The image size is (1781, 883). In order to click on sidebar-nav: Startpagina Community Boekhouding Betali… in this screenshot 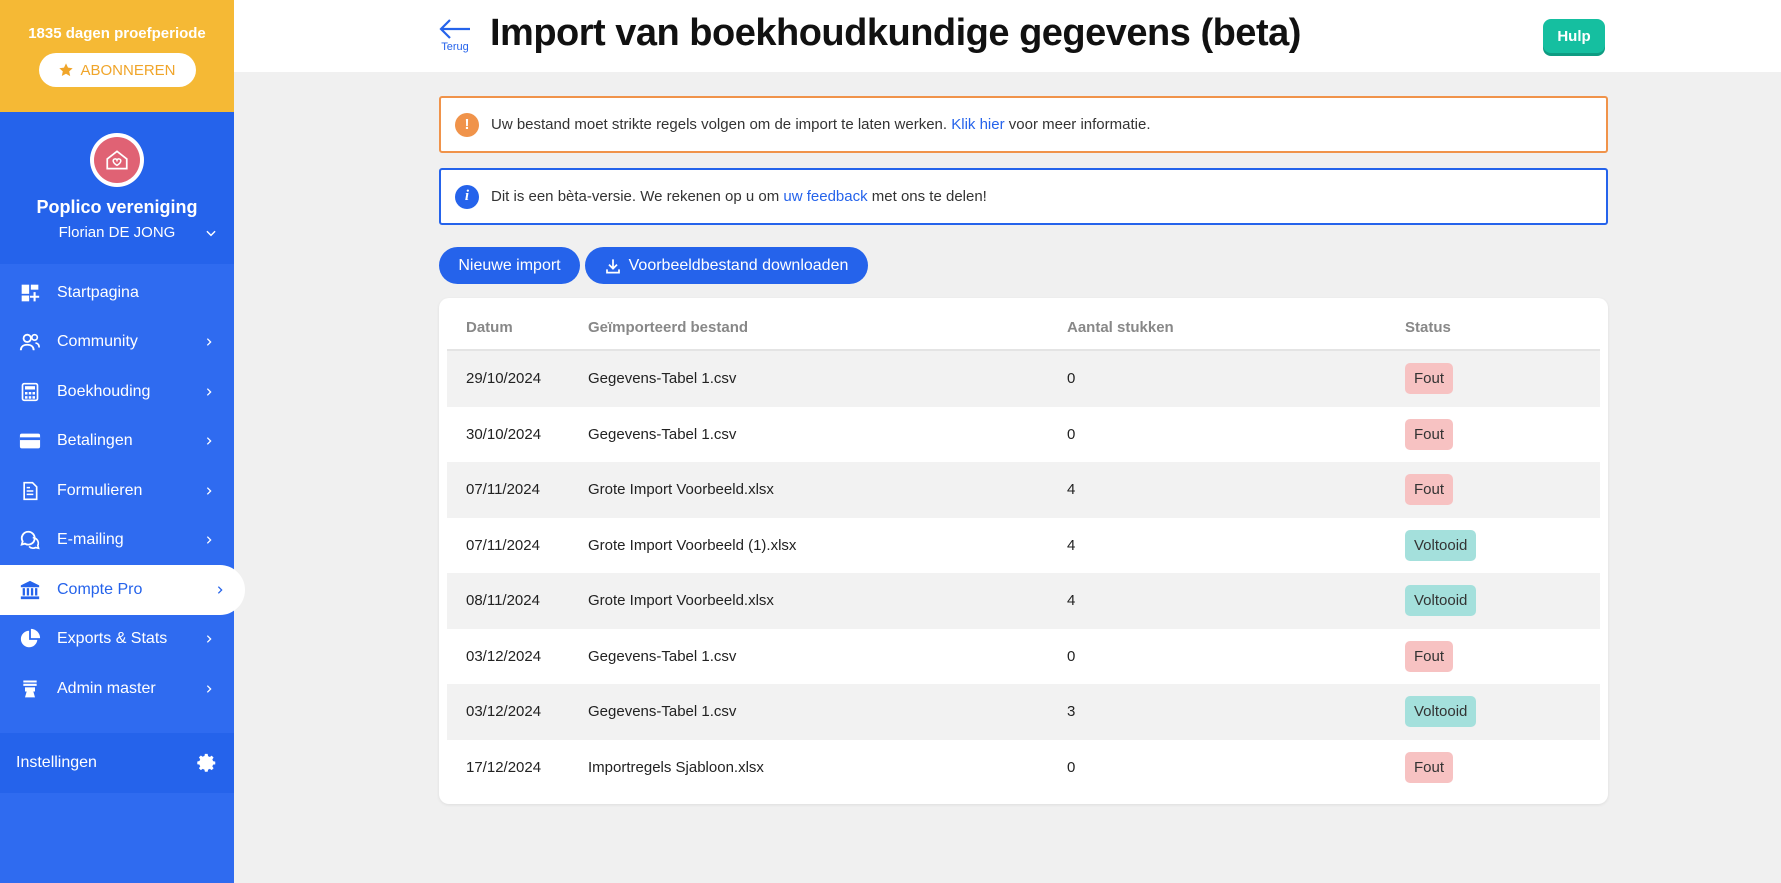, I will do `click(122, 489)`.